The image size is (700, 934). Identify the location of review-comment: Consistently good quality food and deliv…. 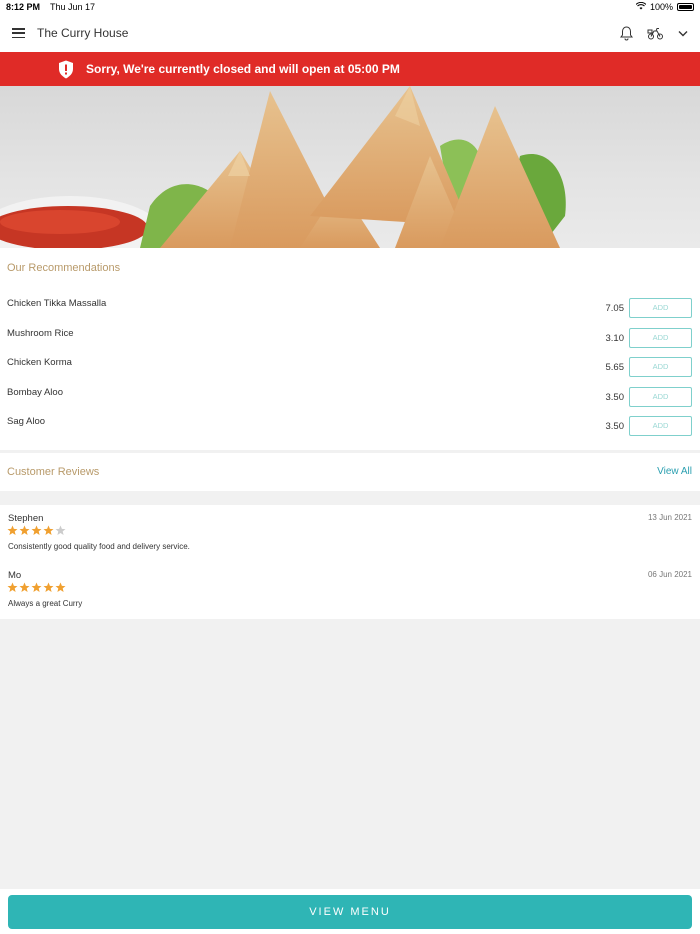
(99, 546).